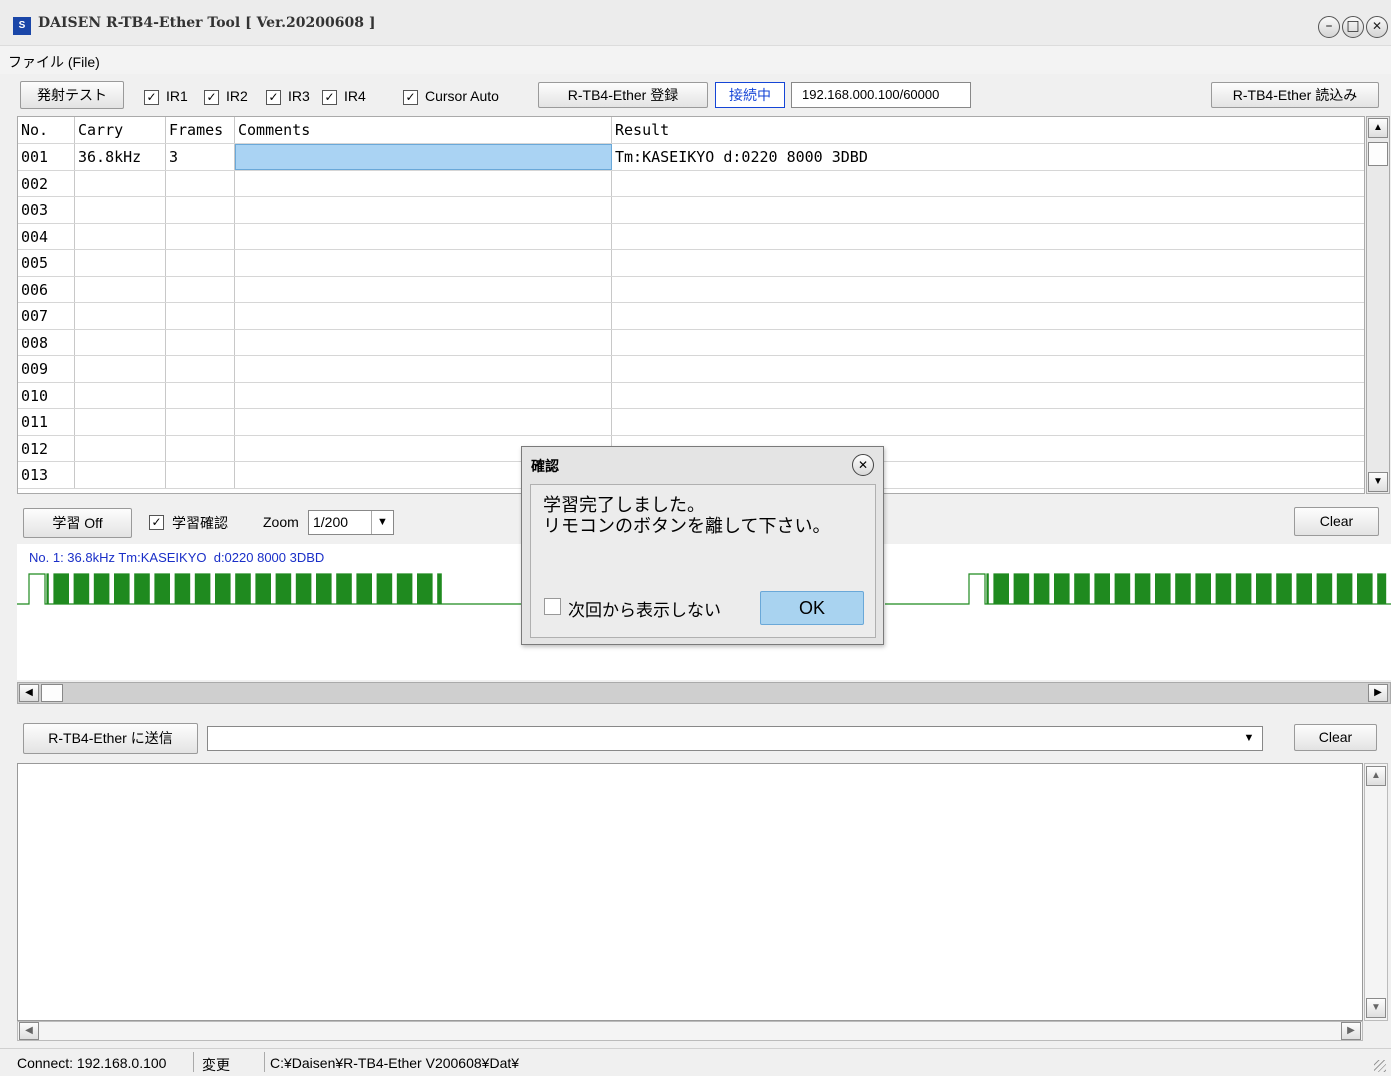 This screenshot has width=1391, height=1076. Describe the element at coordinates (264, 1062) in the screenshot. I see `status-divider` at that location.